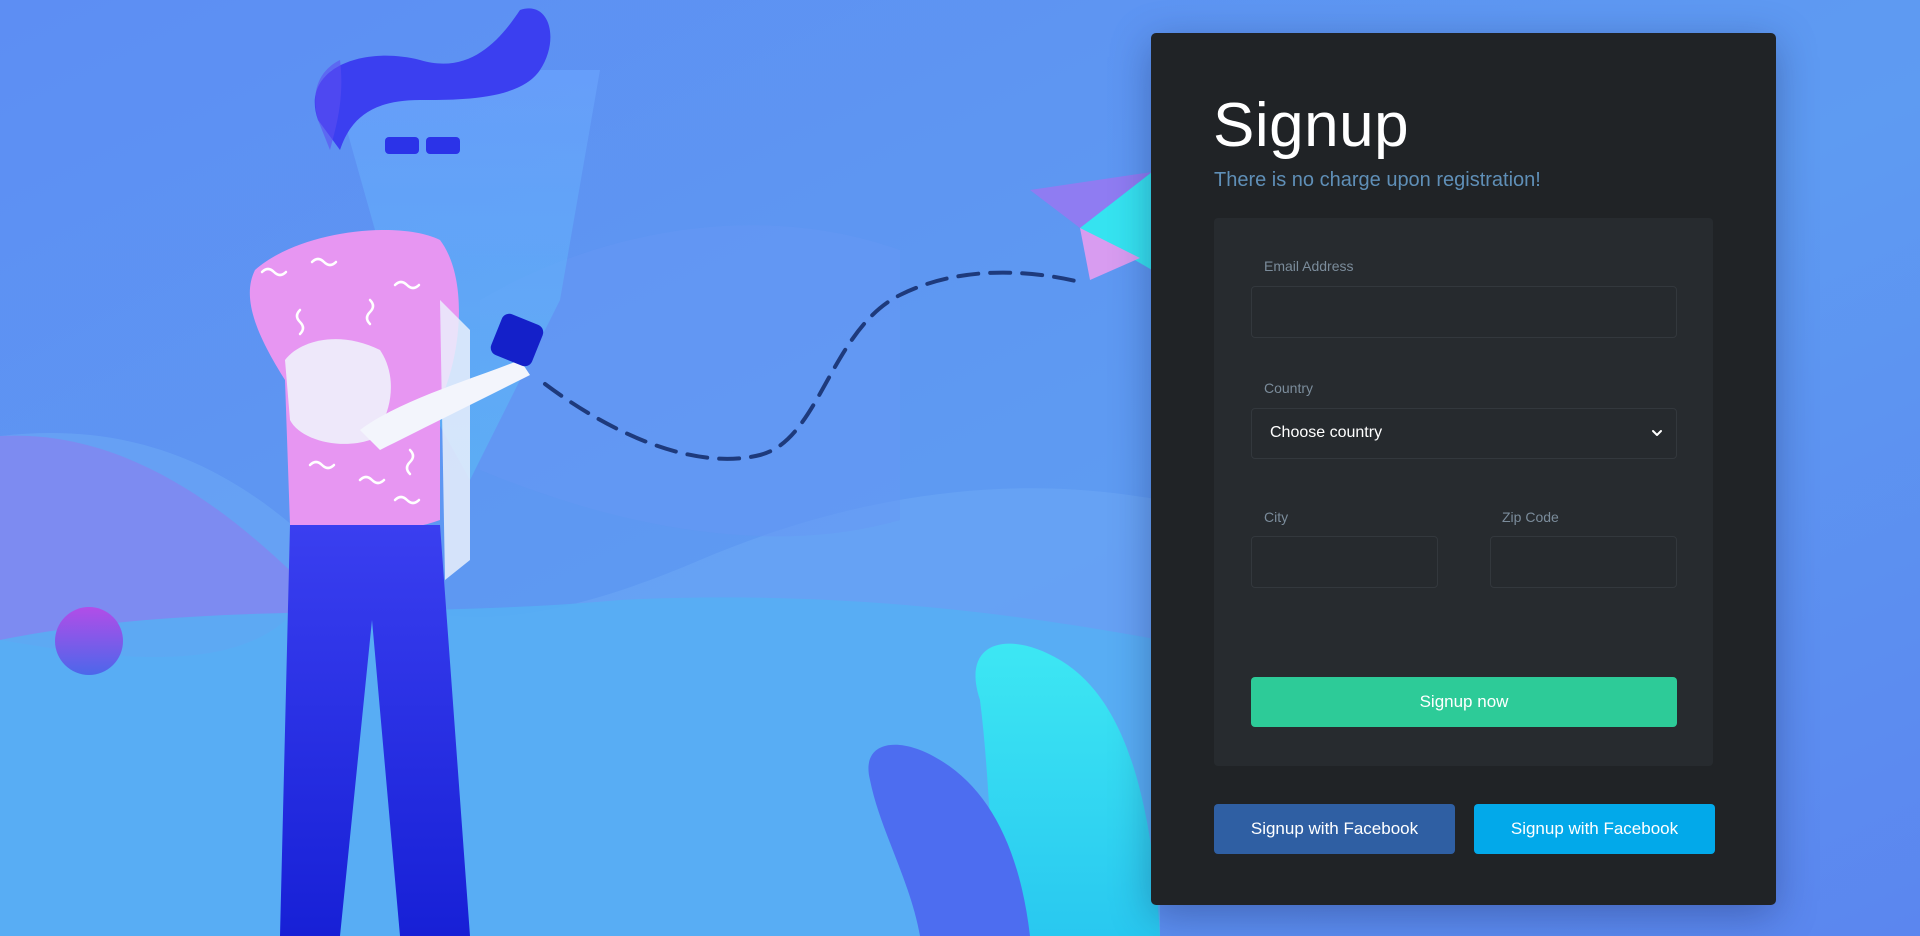 This screenshot has height=936, width=1920. What do you see at coordinates (1657, 433) in the screenshot?
I see `chevron-down-icon` at bounding box center [1657, 433].